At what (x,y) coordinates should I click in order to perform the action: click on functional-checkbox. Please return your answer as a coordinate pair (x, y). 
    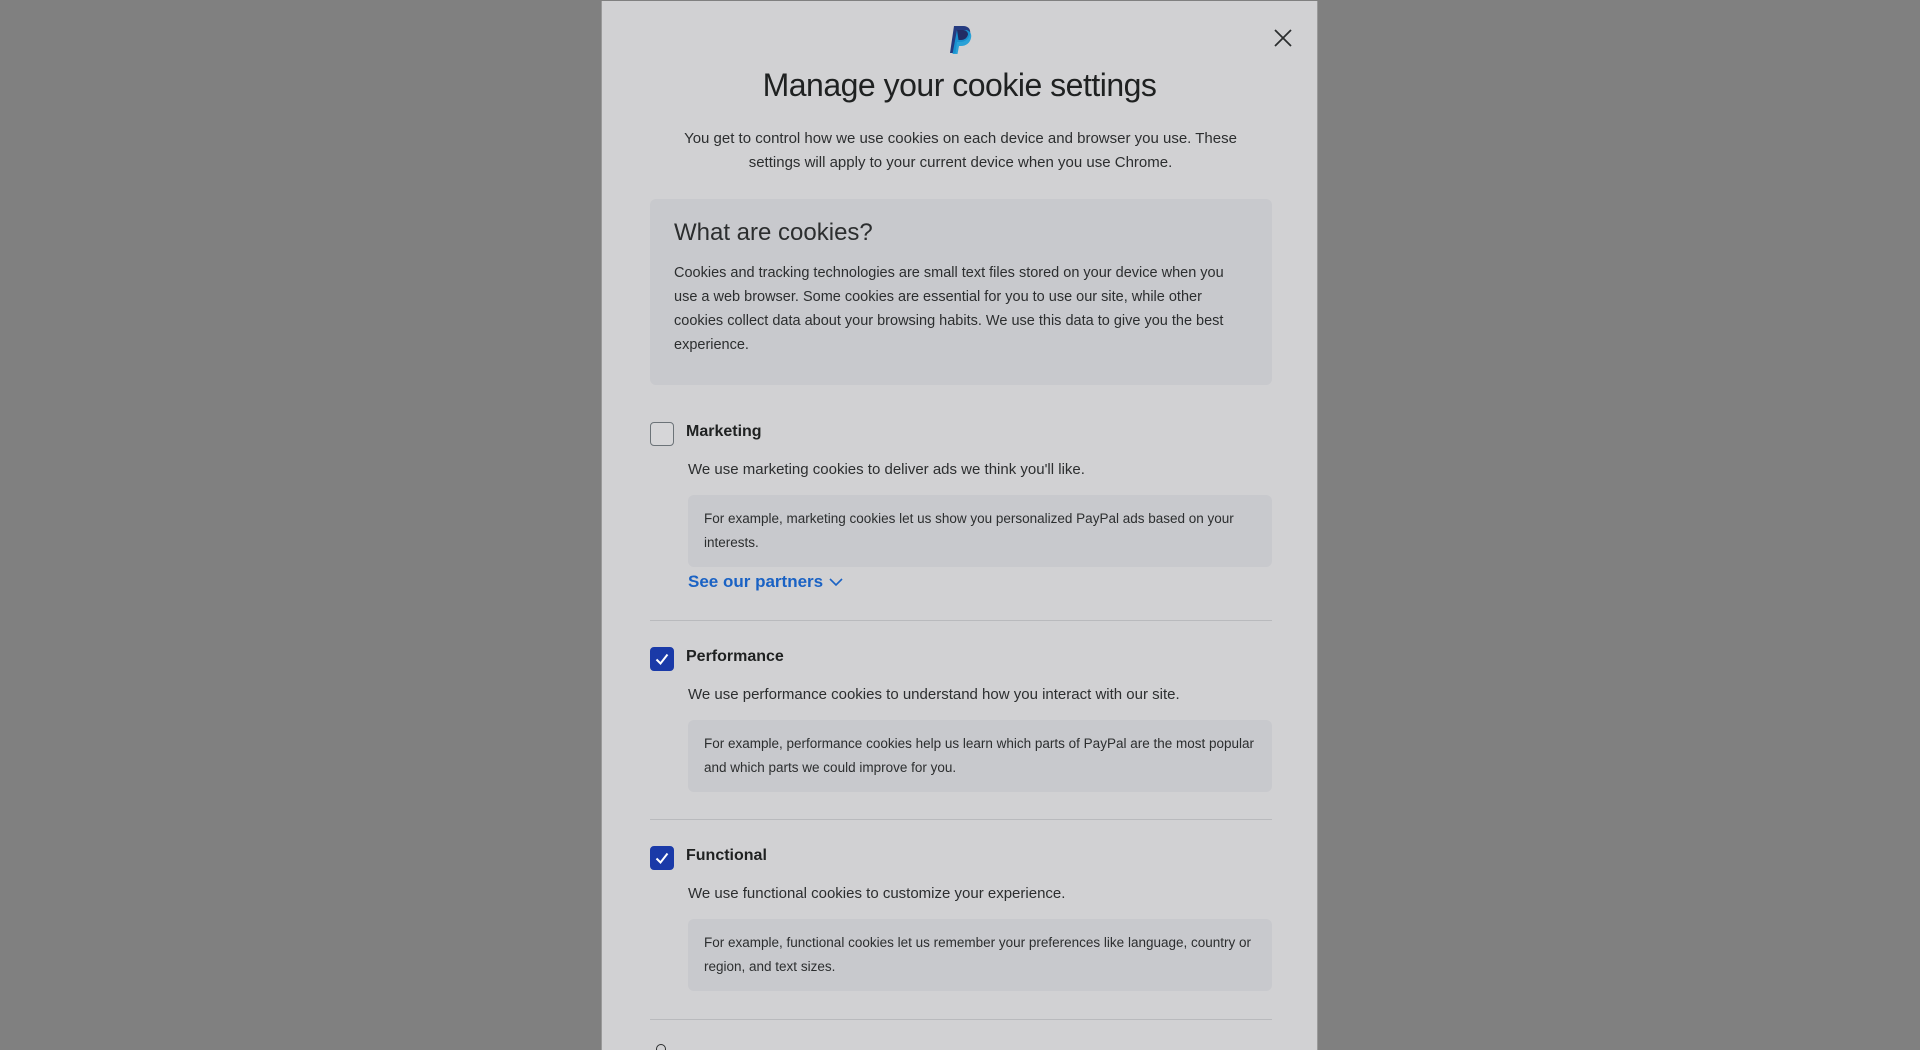
    Looking at the image, I should click on (662, 858).